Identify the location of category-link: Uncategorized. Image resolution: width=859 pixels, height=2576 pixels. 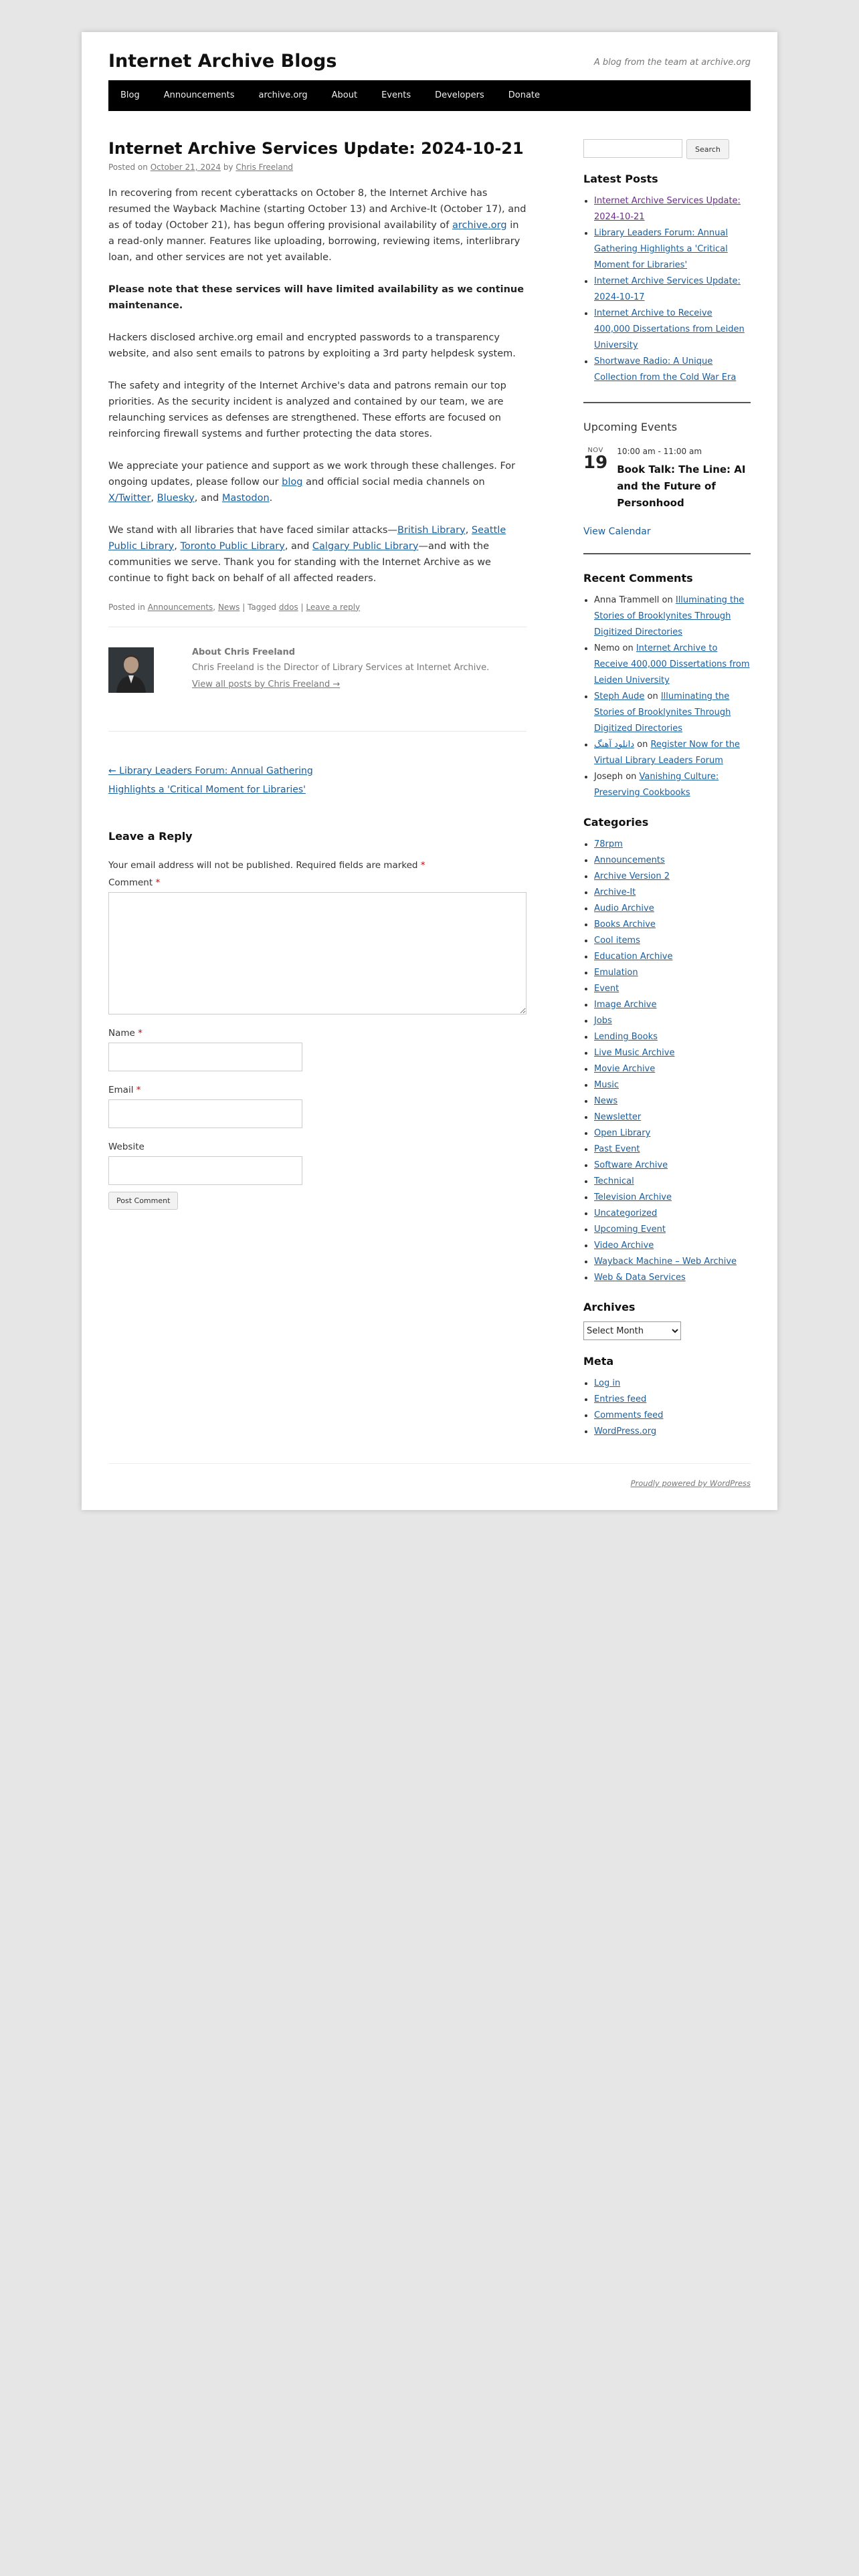
(625, 1213).